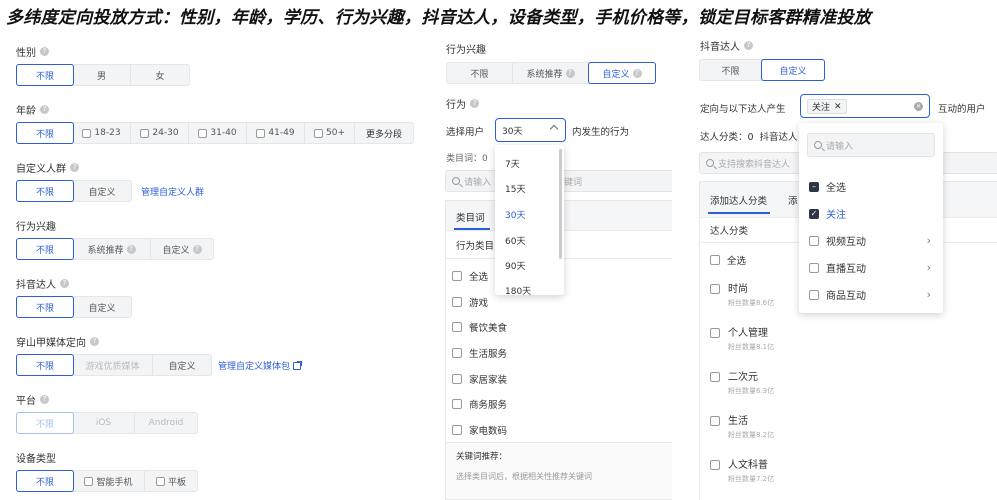  I want to click on douyin-option-any: 不限, so click(45, 307).